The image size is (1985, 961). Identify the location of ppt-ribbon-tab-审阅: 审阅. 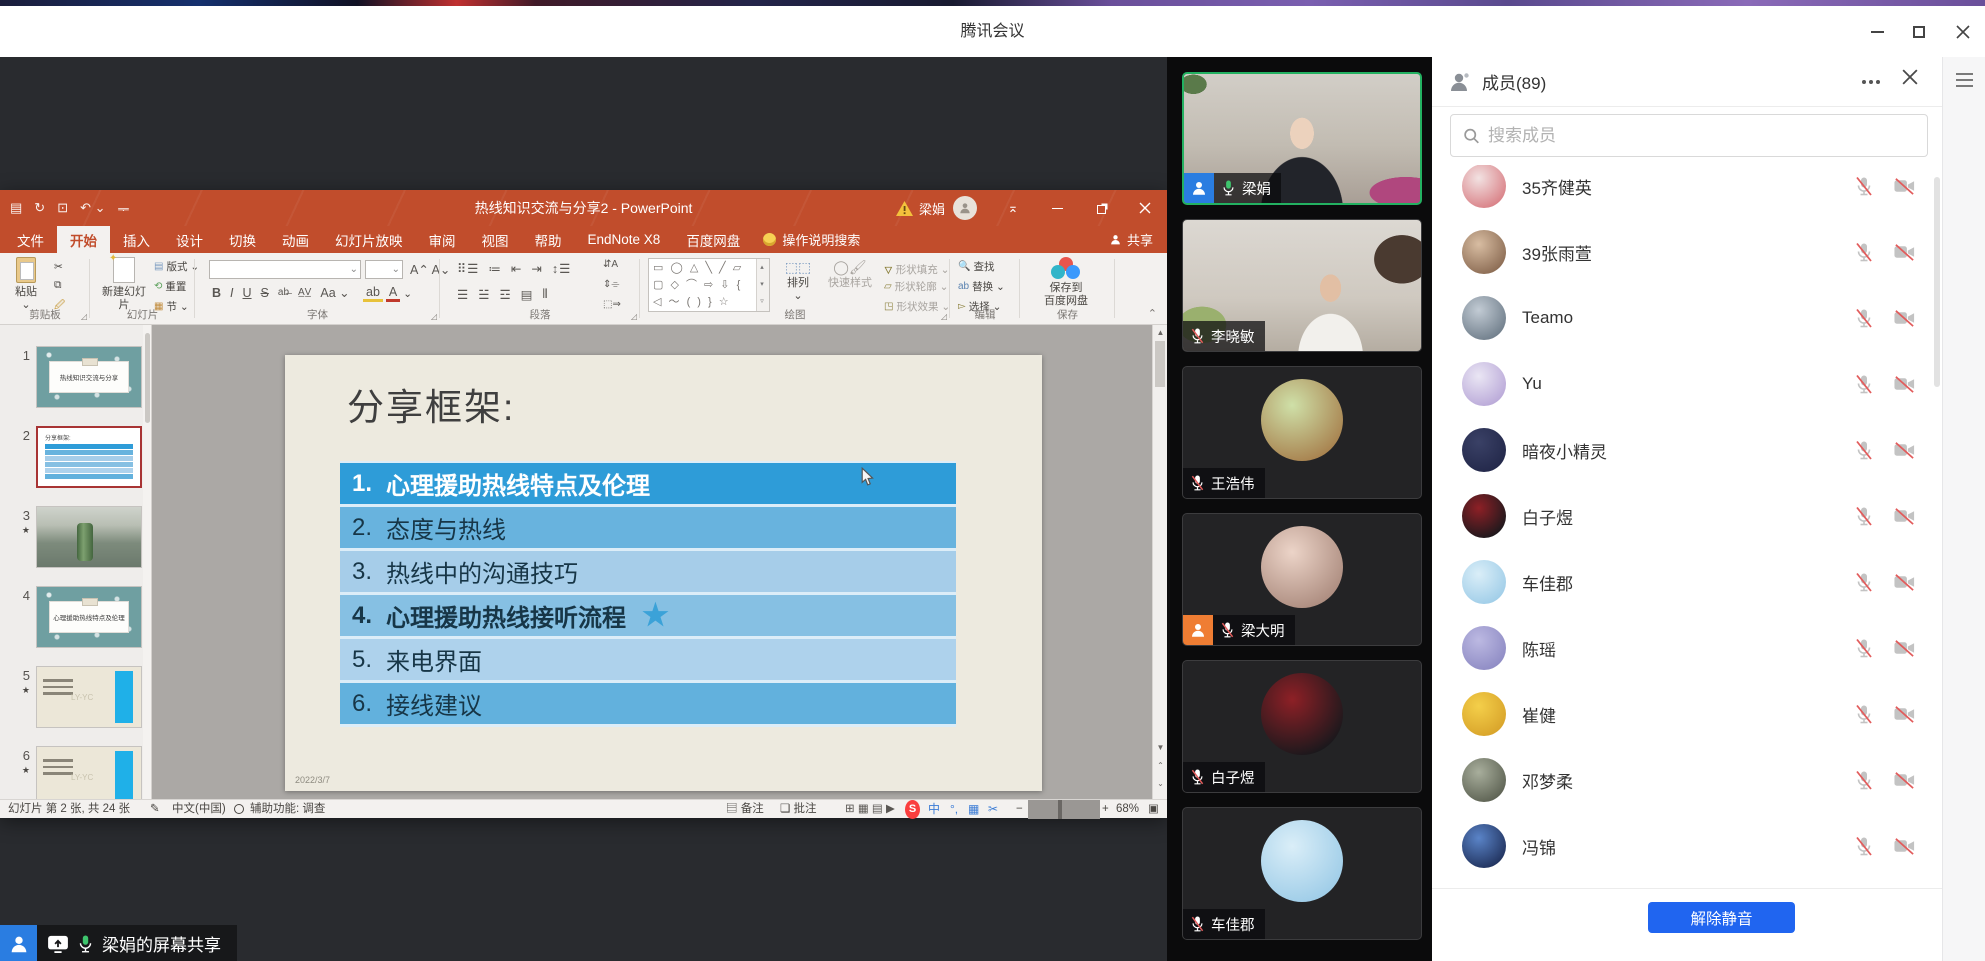
(442, 239).